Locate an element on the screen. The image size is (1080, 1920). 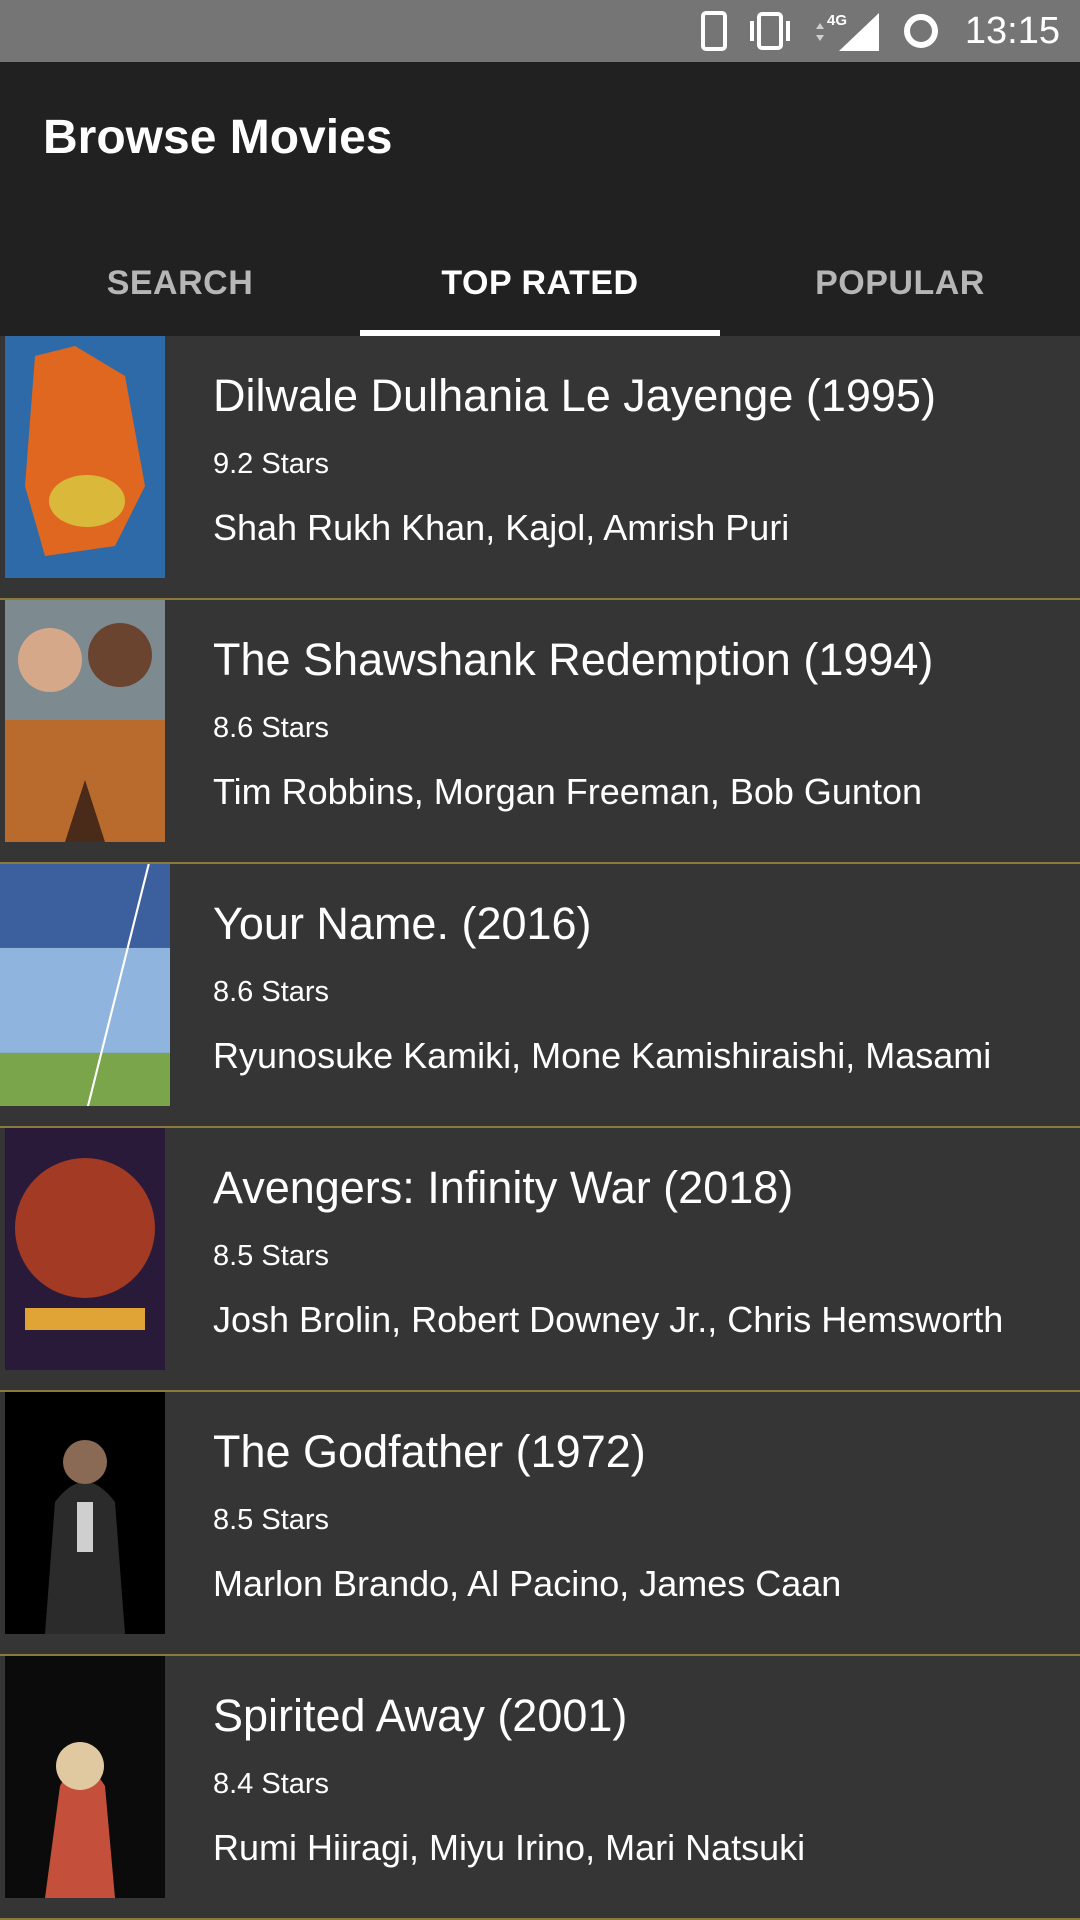
movie-rating: 8.4 Stars is located at coordinates (271, 1784).